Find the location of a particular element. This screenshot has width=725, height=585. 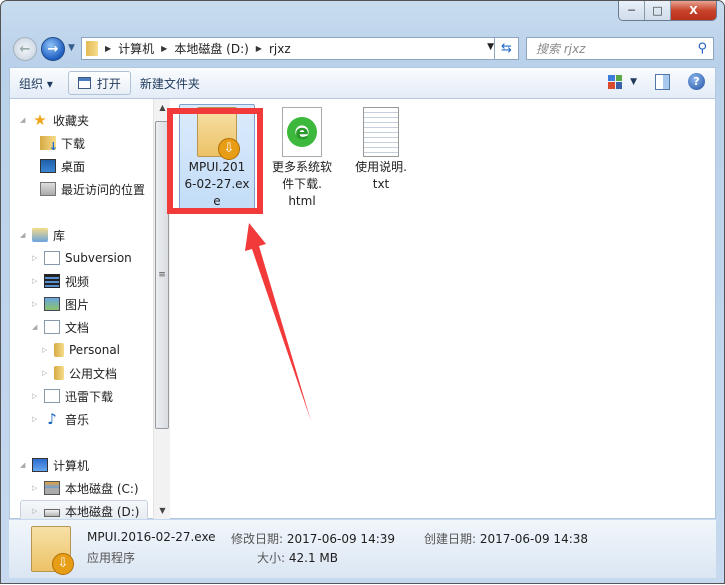

history-dropdown-icon: ▼ is located at coordinates (71, 48).